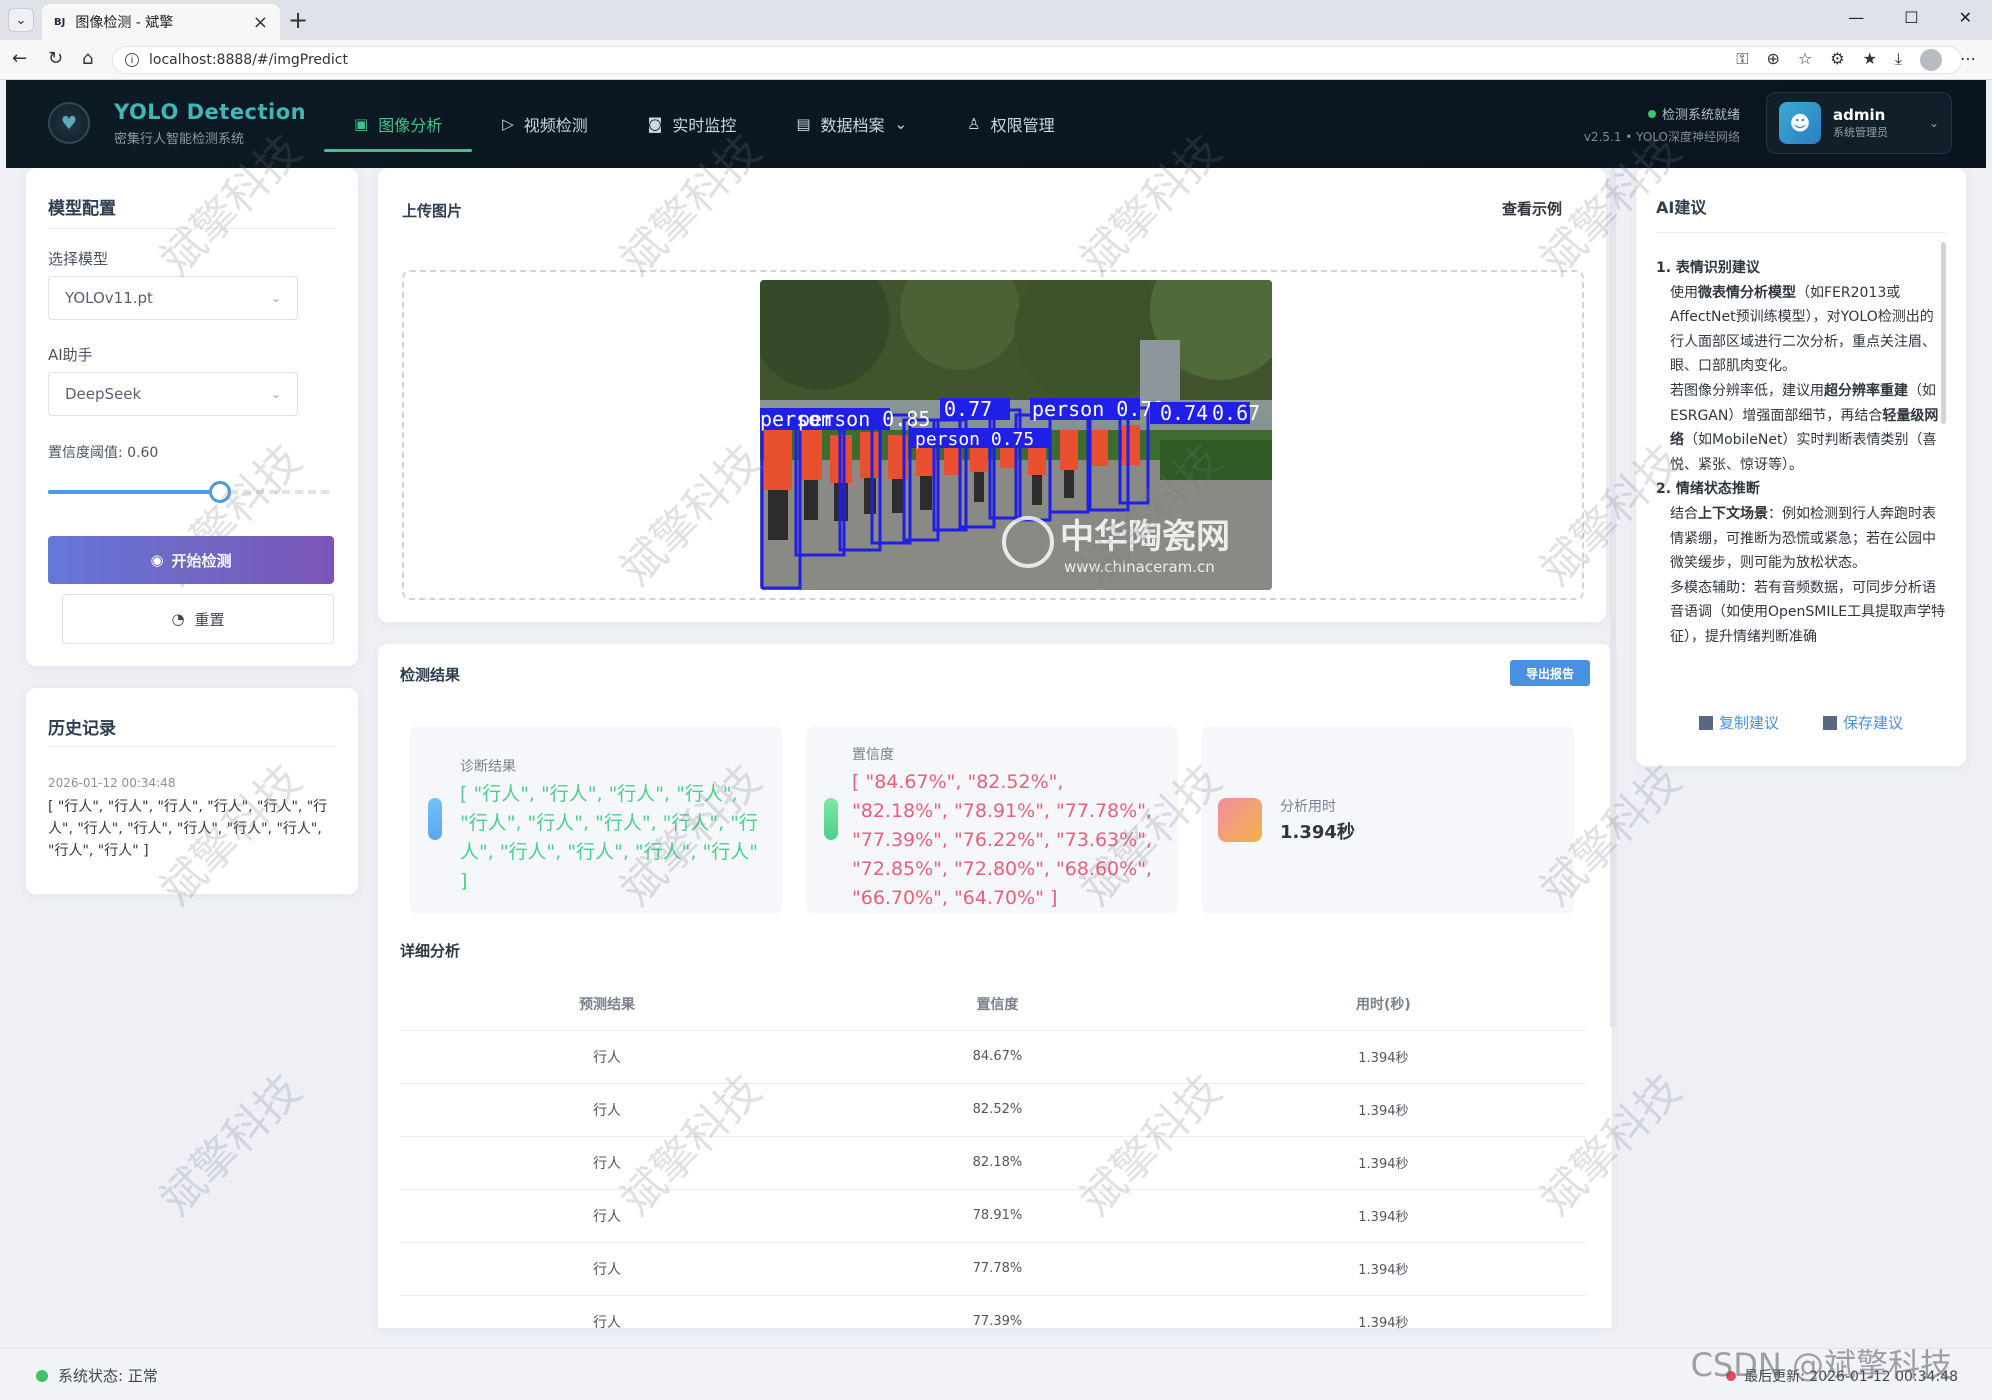 This screenshot has width=1992, height=1400. What do you see at coordinates (42, 1375) in the screenshot?
I see `status-dot-icon` at bounding box center [42, 1375].